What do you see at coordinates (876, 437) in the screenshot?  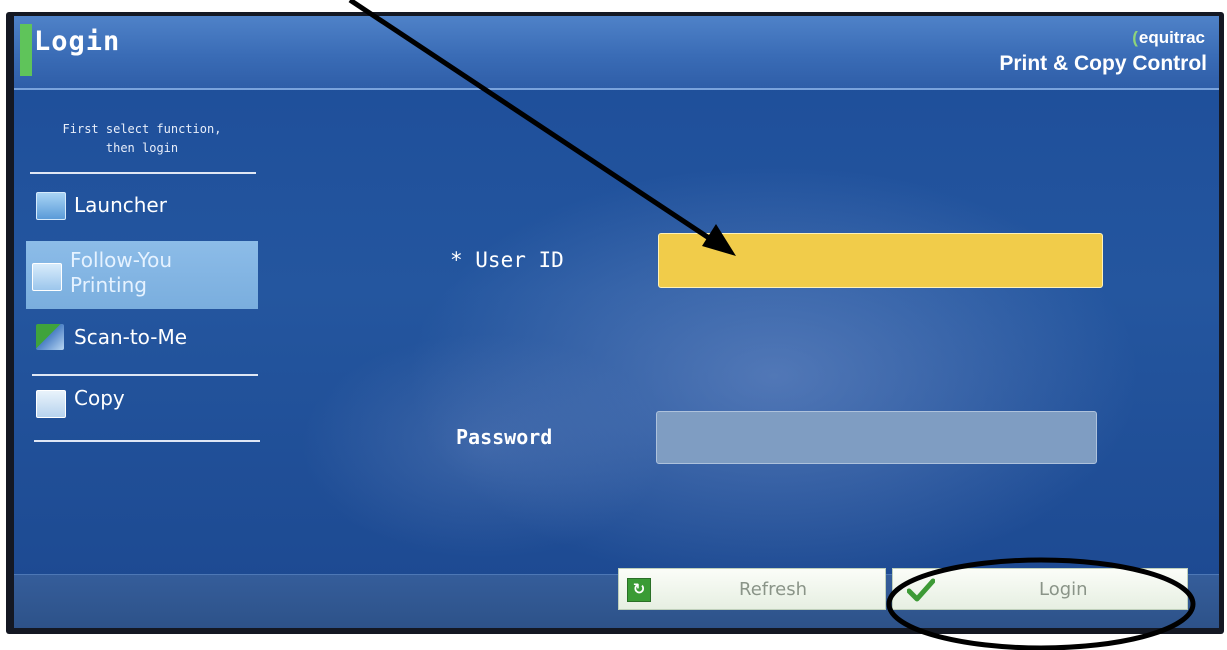 I see `password-input` at bounding box center [876, 437].